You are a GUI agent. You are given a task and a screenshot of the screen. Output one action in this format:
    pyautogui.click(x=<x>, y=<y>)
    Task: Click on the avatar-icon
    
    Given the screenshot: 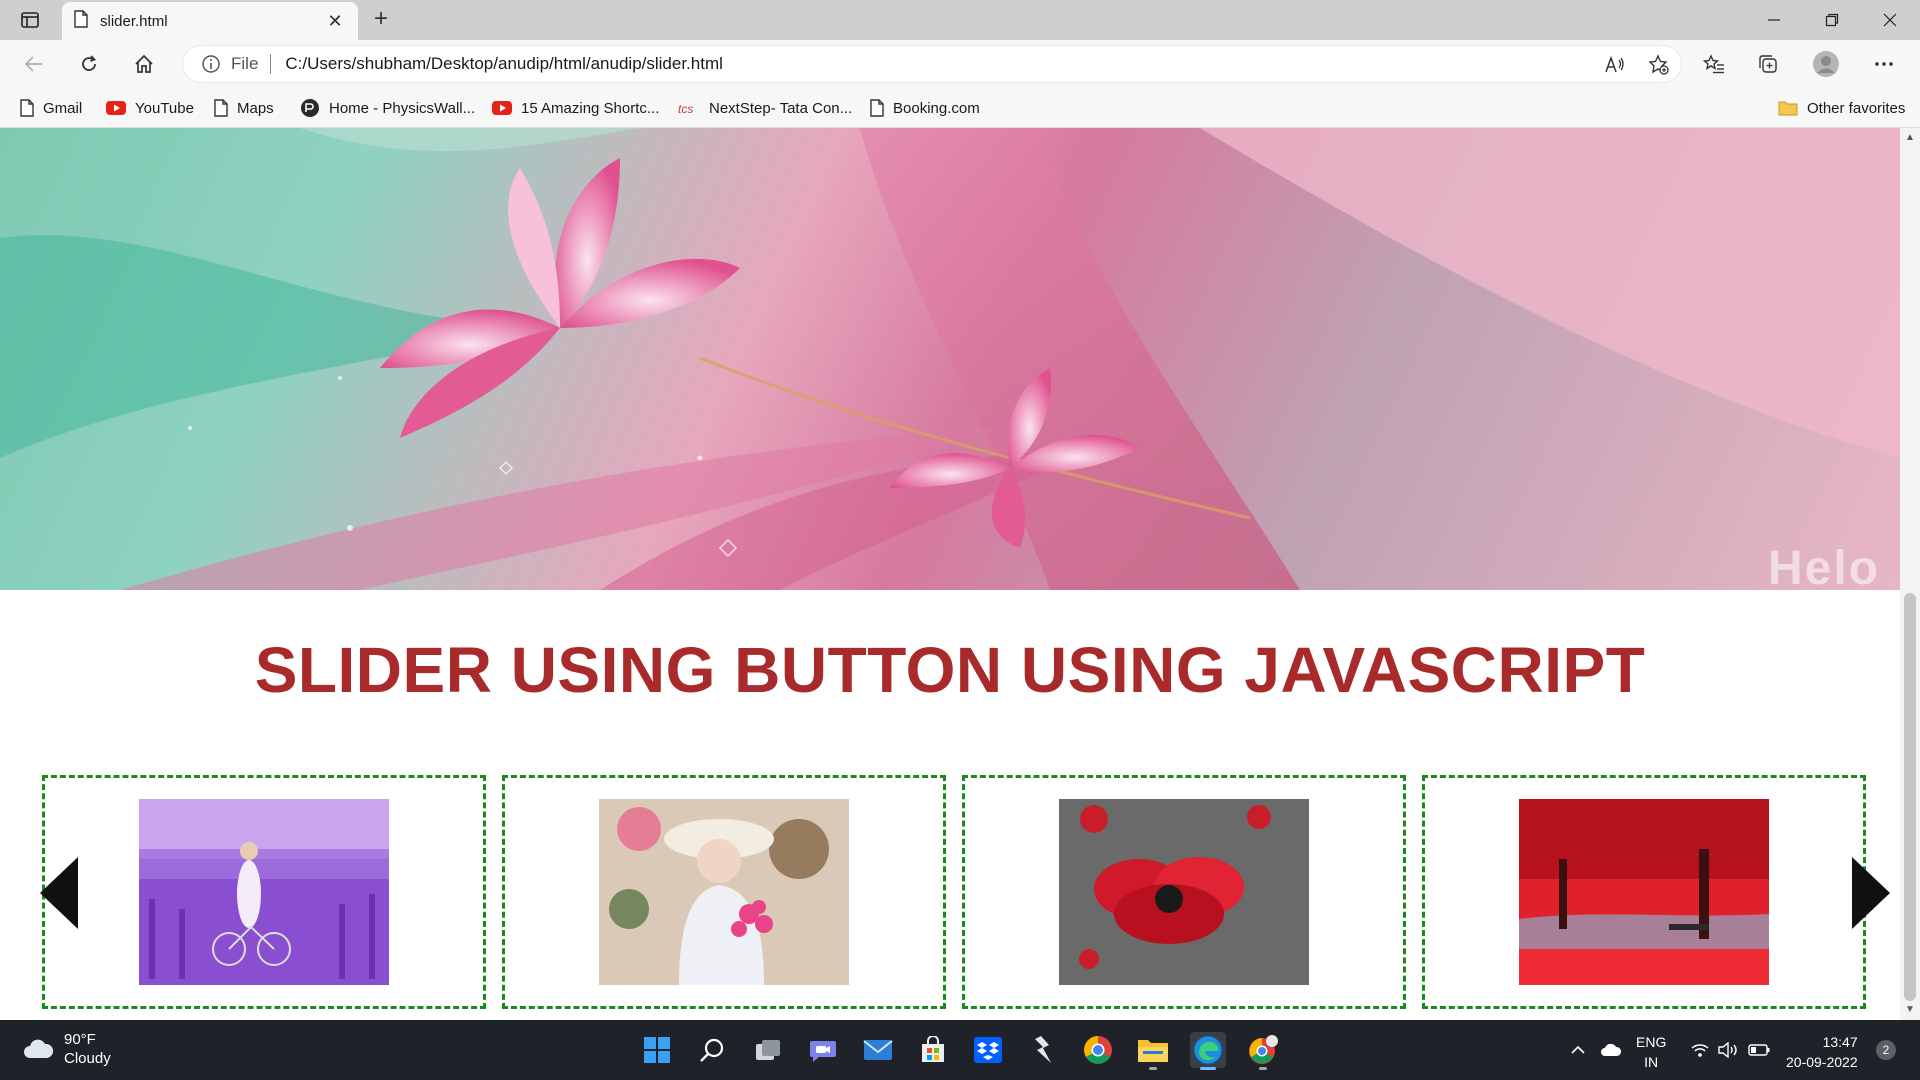 What is the action you would take?
    pyautogui.click(x=1826, y=64)
    